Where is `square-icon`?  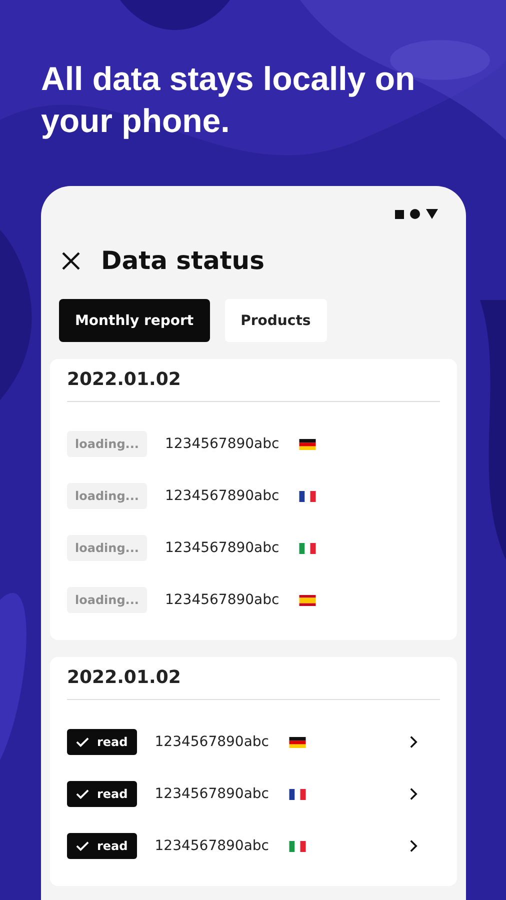 square-icon is located at coordinates (399, 214).